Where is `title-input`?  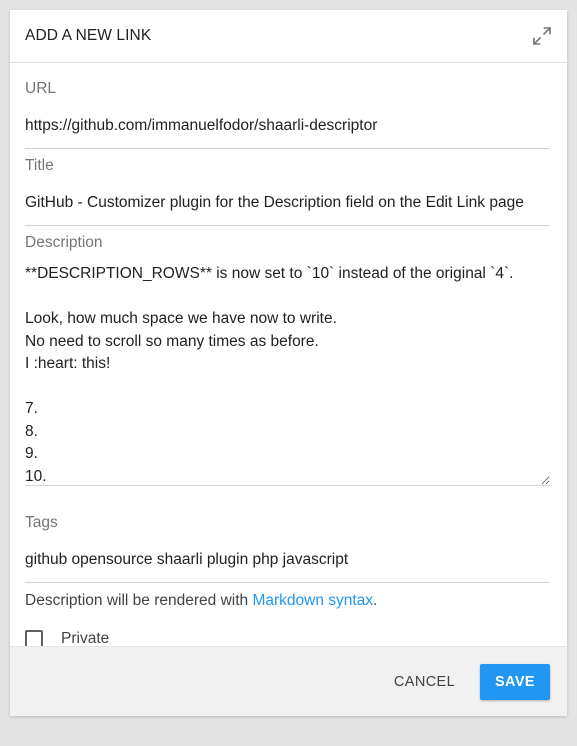
title-input is located at coordinates (287, 208).